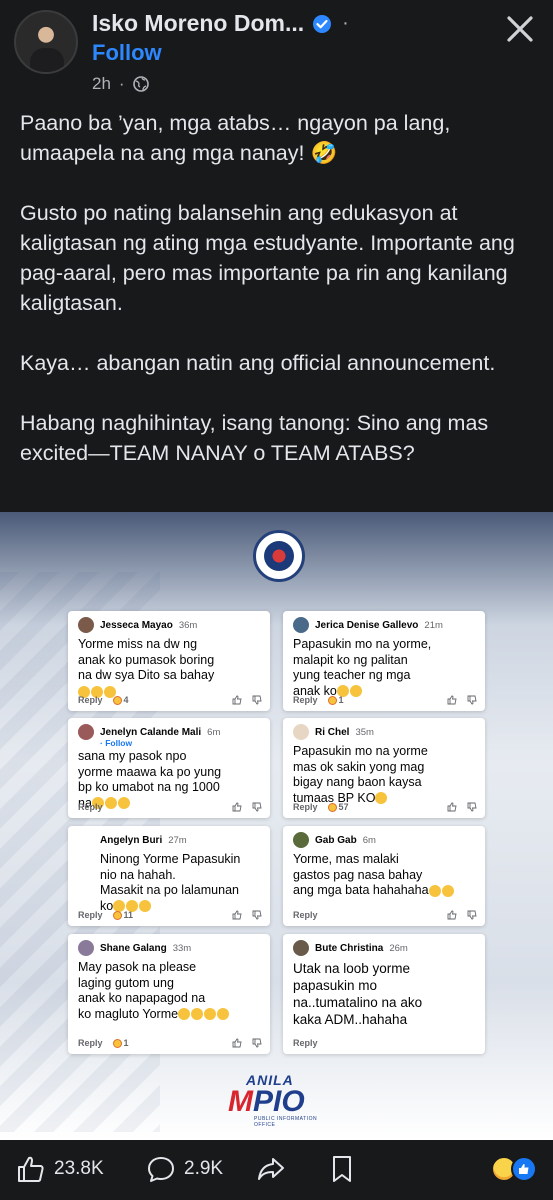 The image size is (553, 1200). What do you see at coordinates (116, 743) in the screenshot?
I see `commenter-follow: · Follow` at bounding box center [116, 743].